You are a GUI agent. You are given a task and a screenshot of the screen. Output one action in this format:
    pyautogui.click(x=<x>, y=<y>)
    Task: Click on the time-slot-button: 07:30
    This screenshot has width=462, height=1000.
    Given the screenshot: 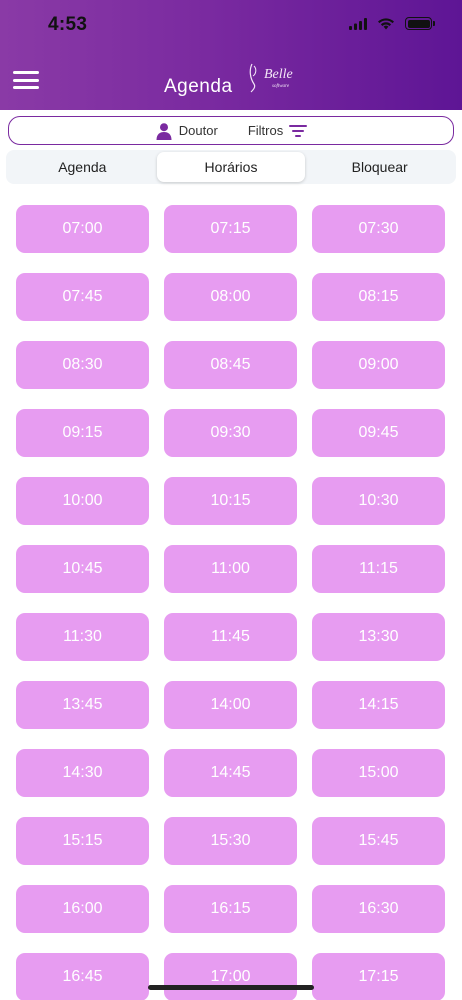 What is the action you would take?
    pyautogui.click(x=378, y=229)
    